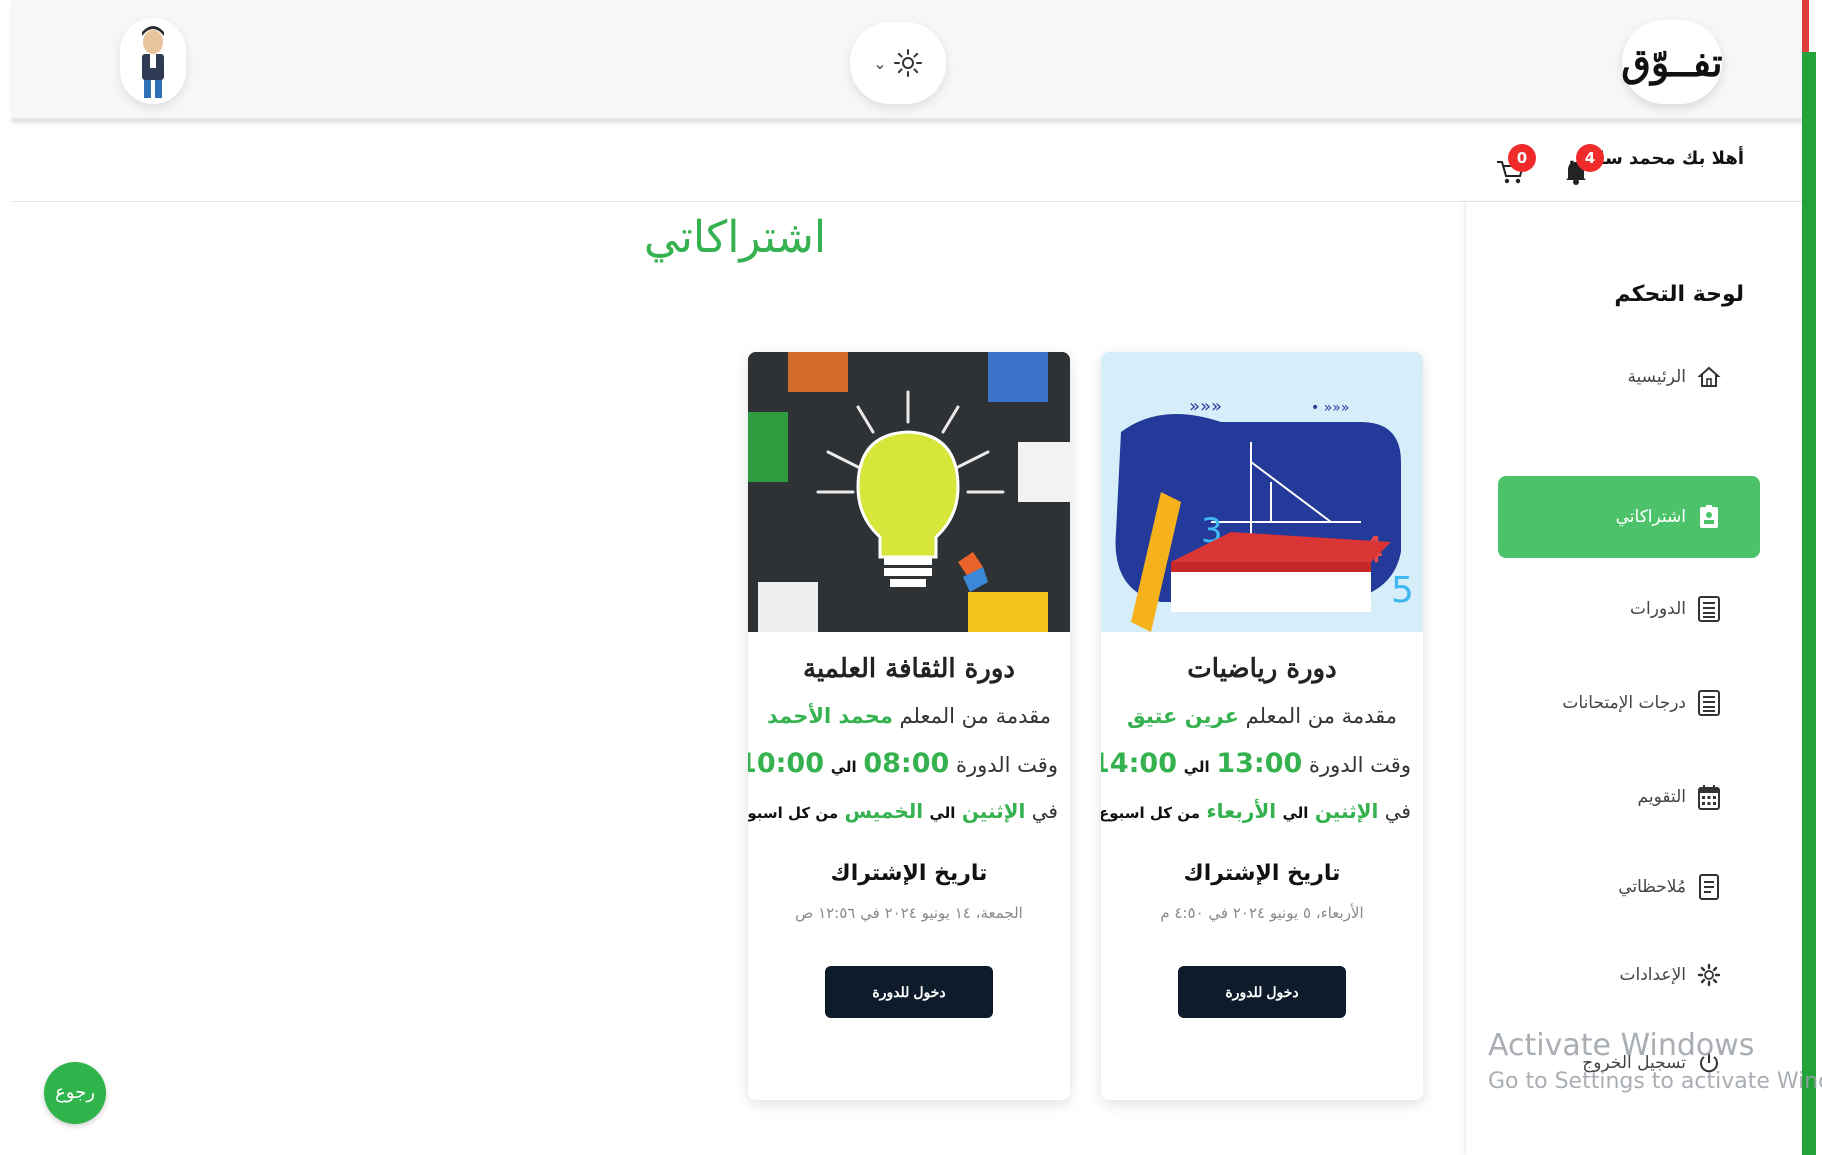 Image resolution: width=1822 pixels, height=1155 pixels. What do you see at coordinates (1621, 1045) in the screenshot?
I see `watermark-line1: Activate Windows` at bounding box center [1621, 1045].